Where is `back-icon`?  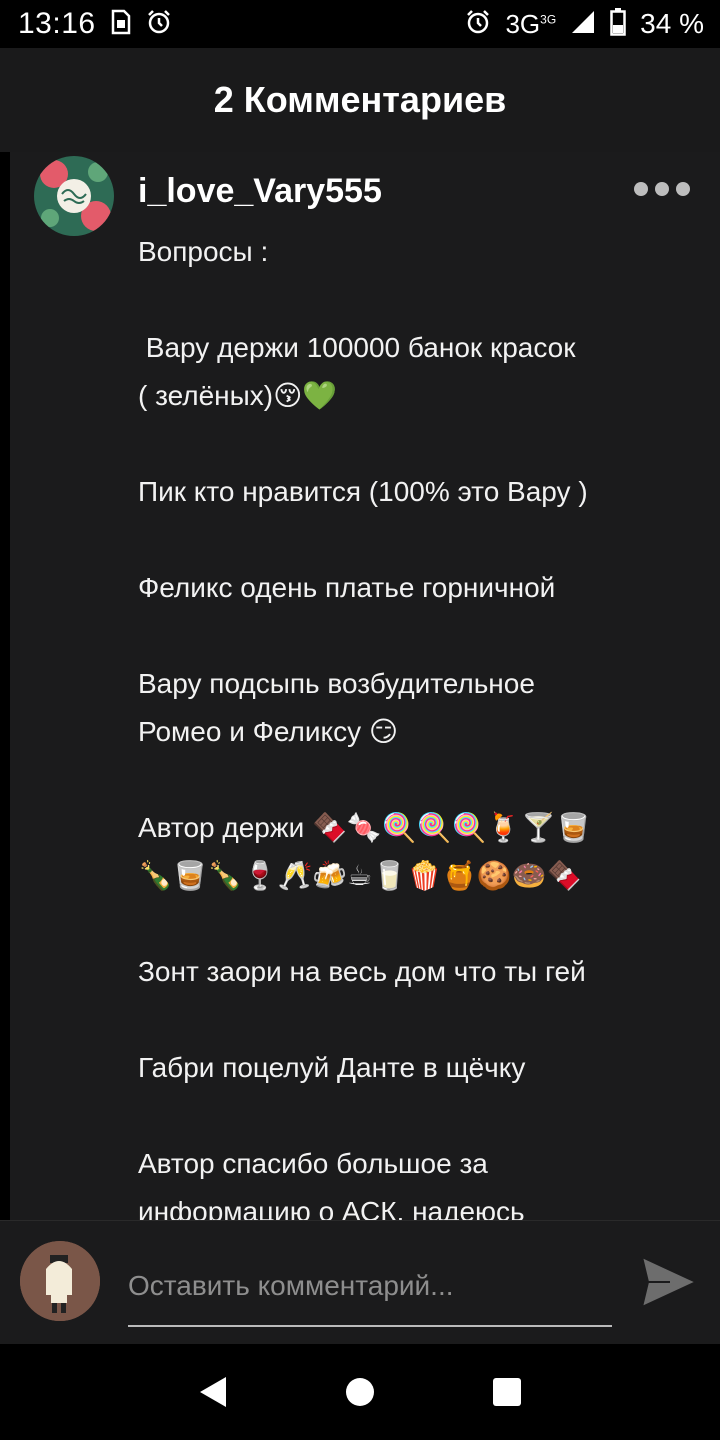
back-icon is located at coordinates (213, 1392).